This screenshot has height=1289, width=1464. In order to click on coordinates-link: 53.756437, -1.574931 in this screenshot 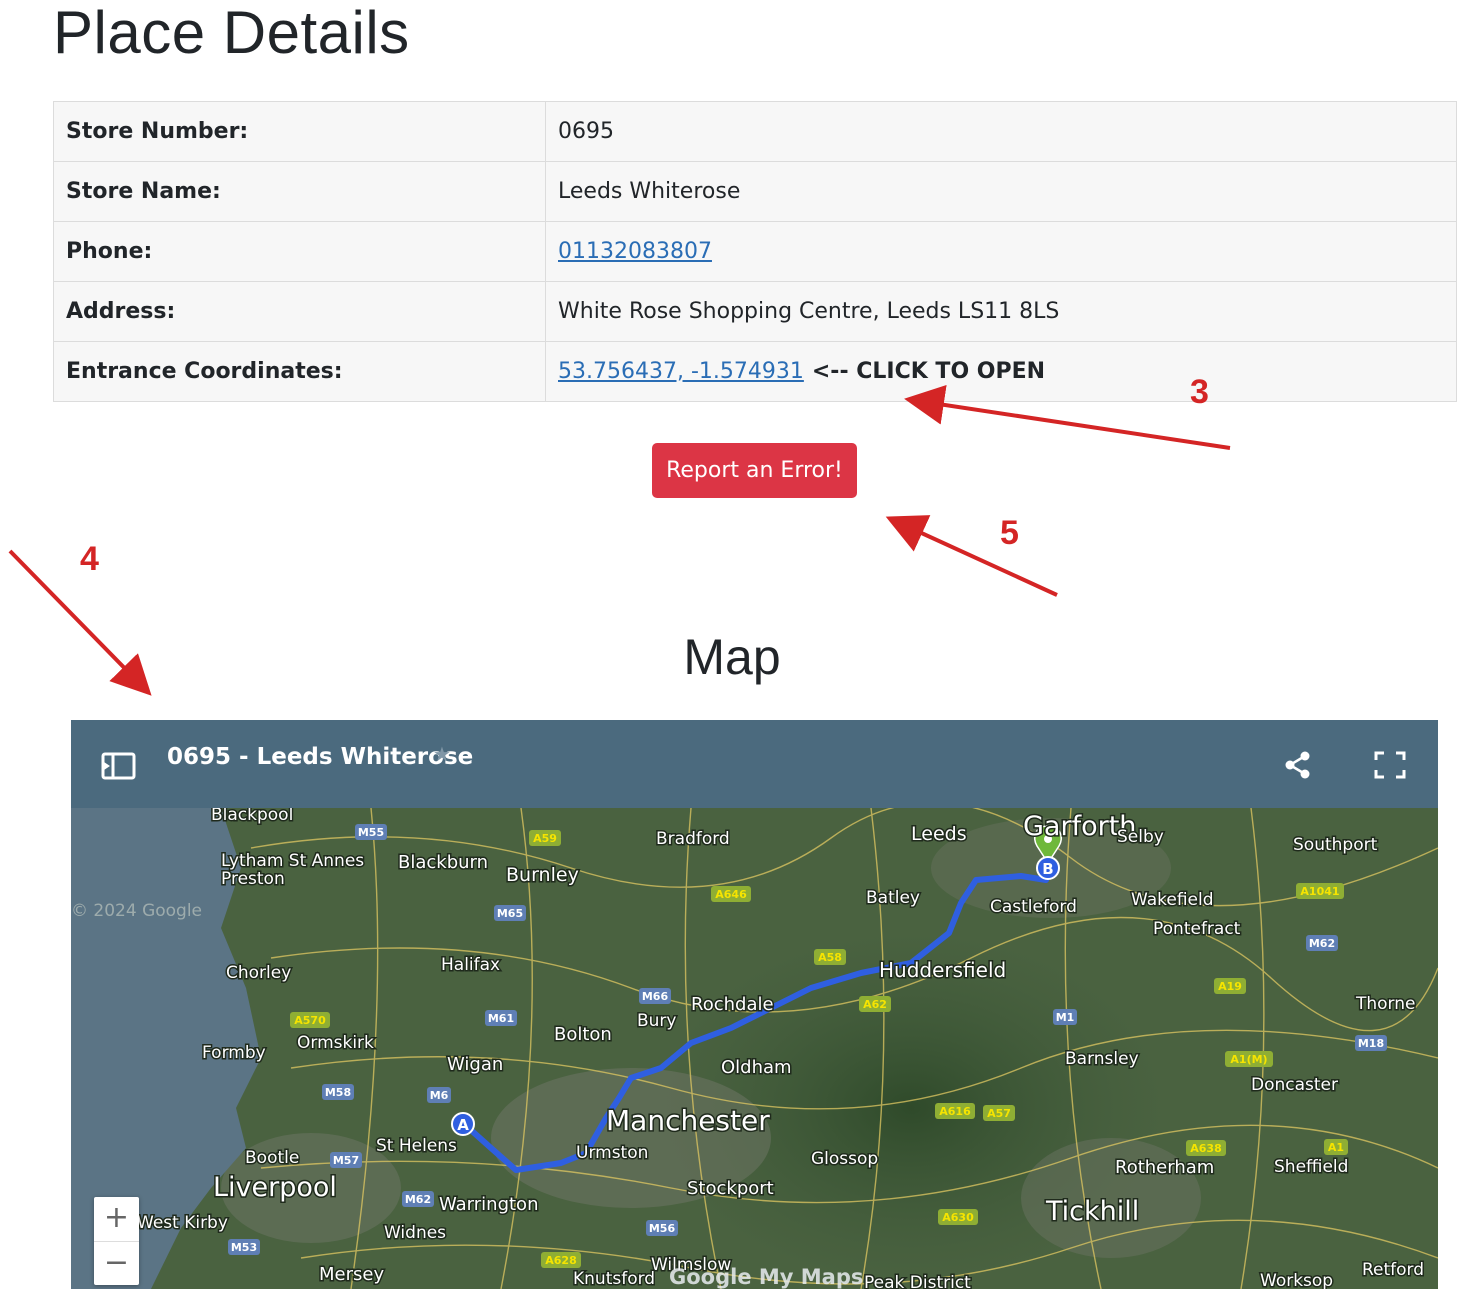, I will do `click(681, 371)`.